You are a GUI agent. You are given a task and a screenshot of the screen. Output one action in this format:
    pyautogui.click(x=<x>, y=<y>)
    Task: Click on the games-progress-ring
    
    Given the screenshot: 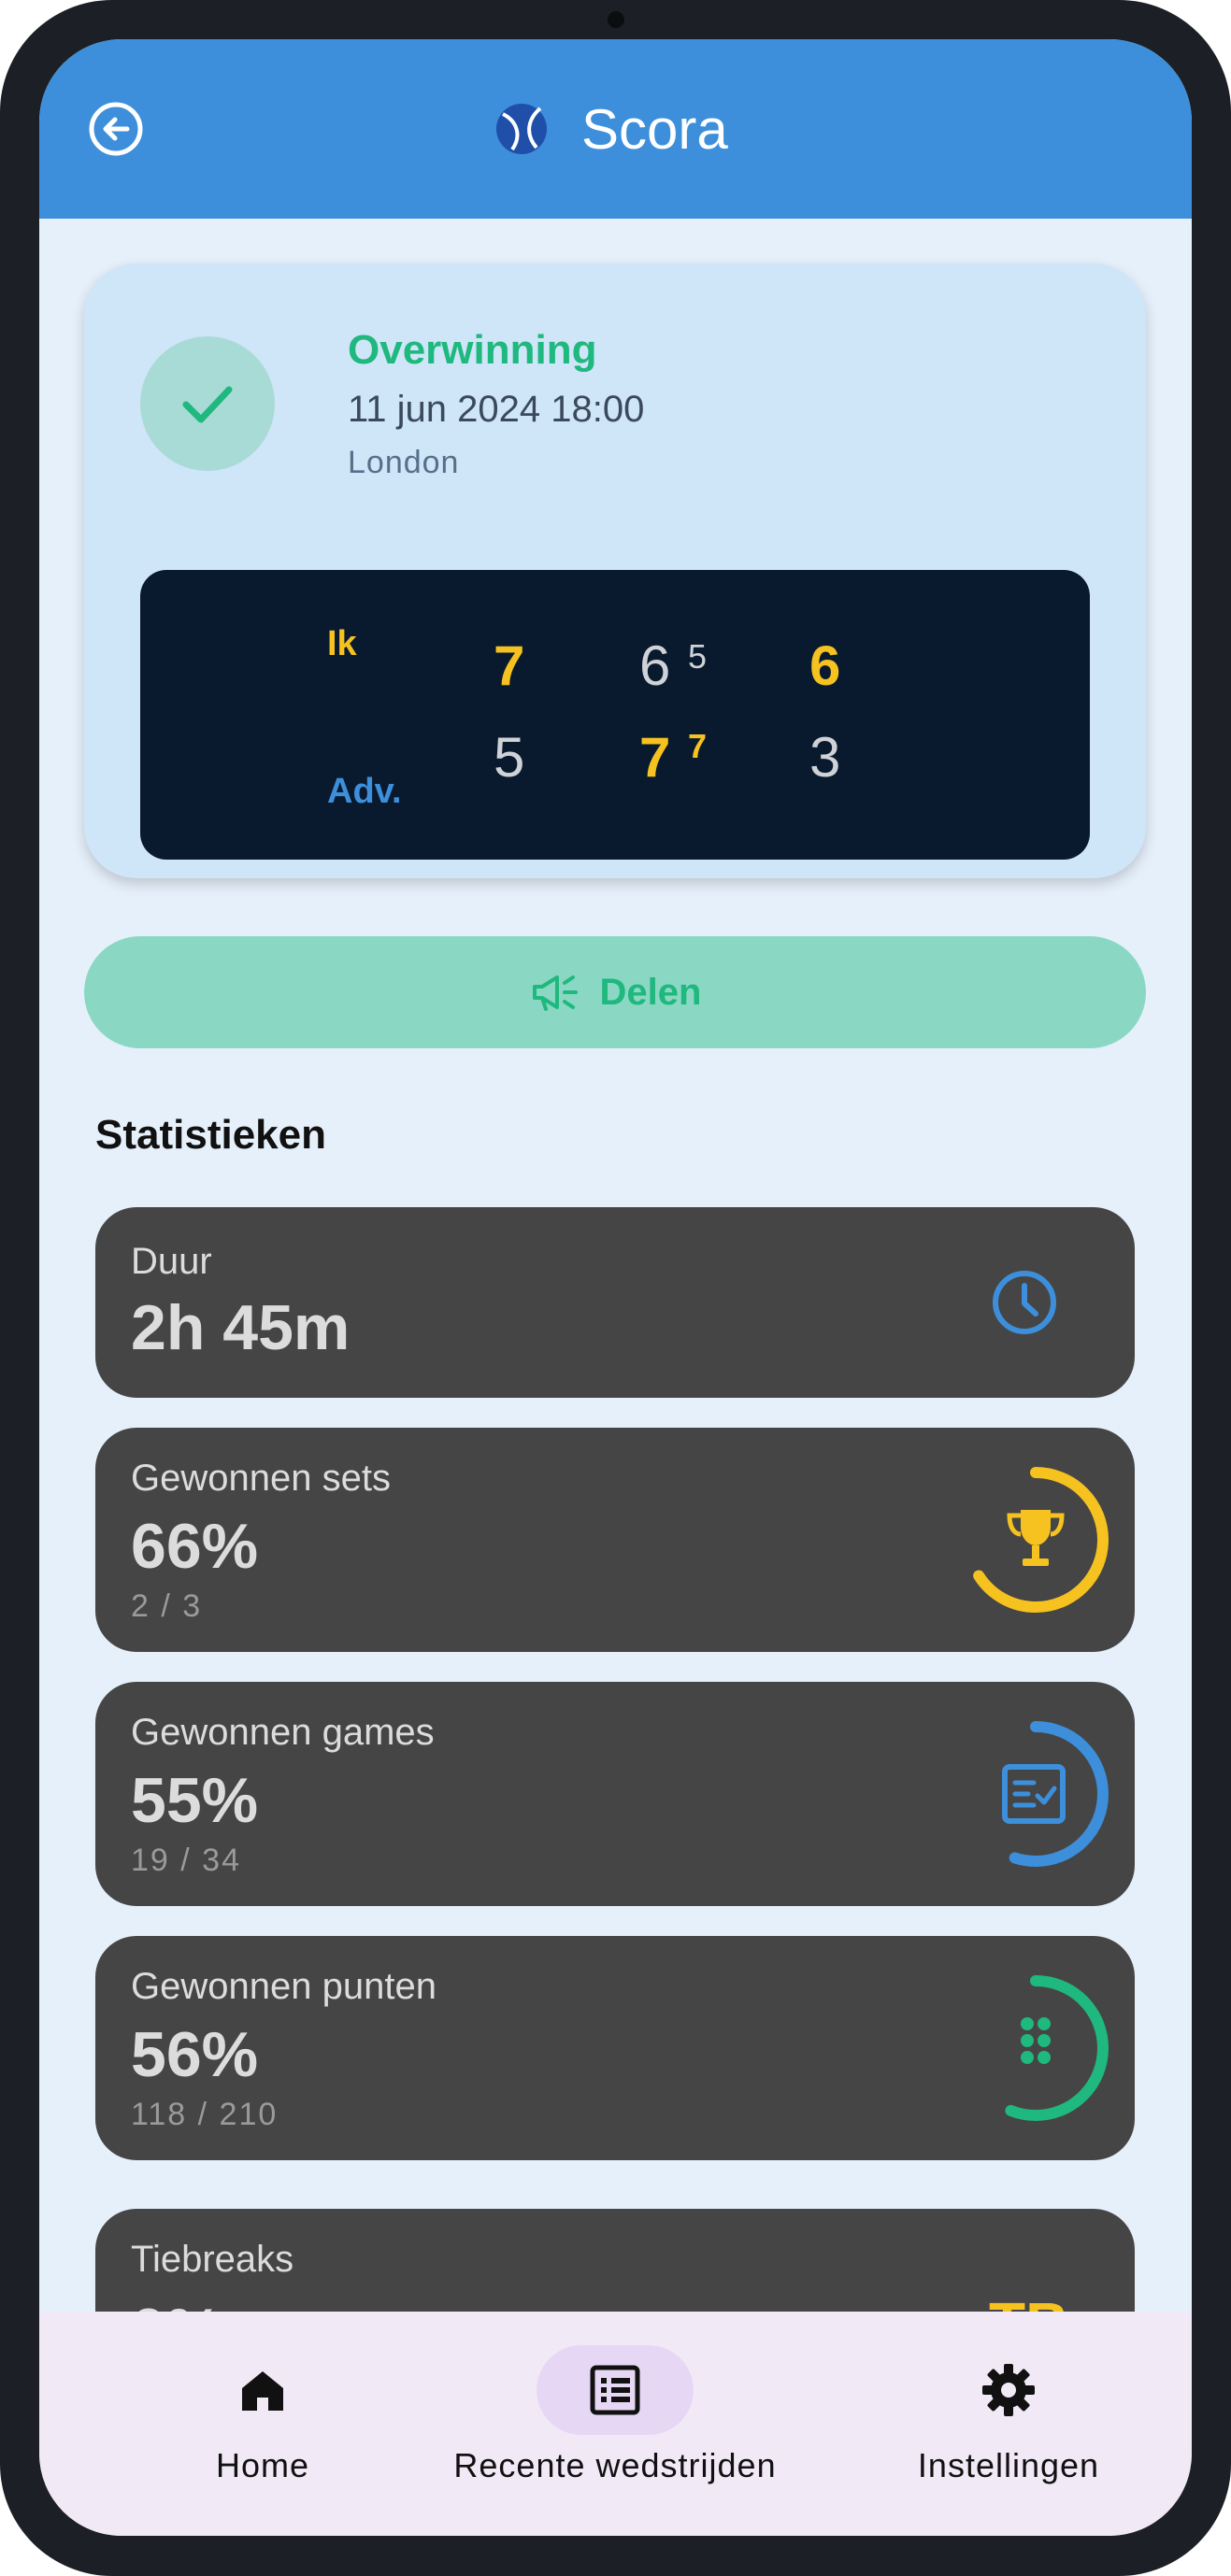 What is the action you would take?
    pyautogui.click(x=1036, y=1794)
    